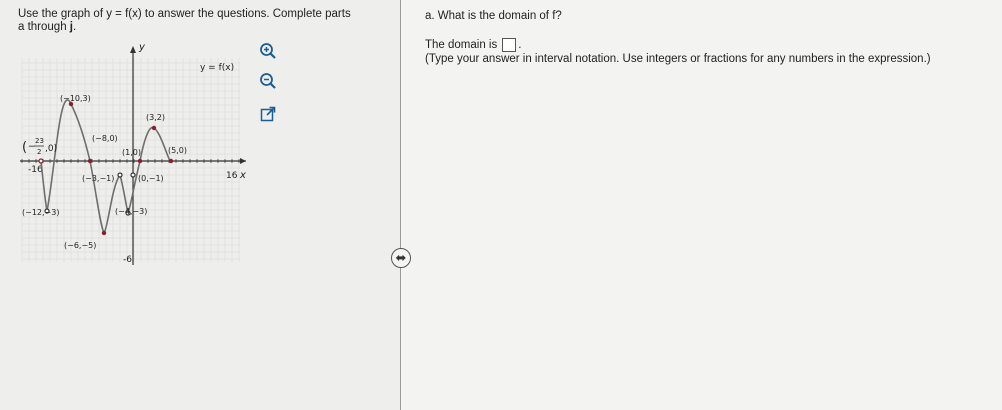  I want to click on svg-text: ,0), so click(51, 149).